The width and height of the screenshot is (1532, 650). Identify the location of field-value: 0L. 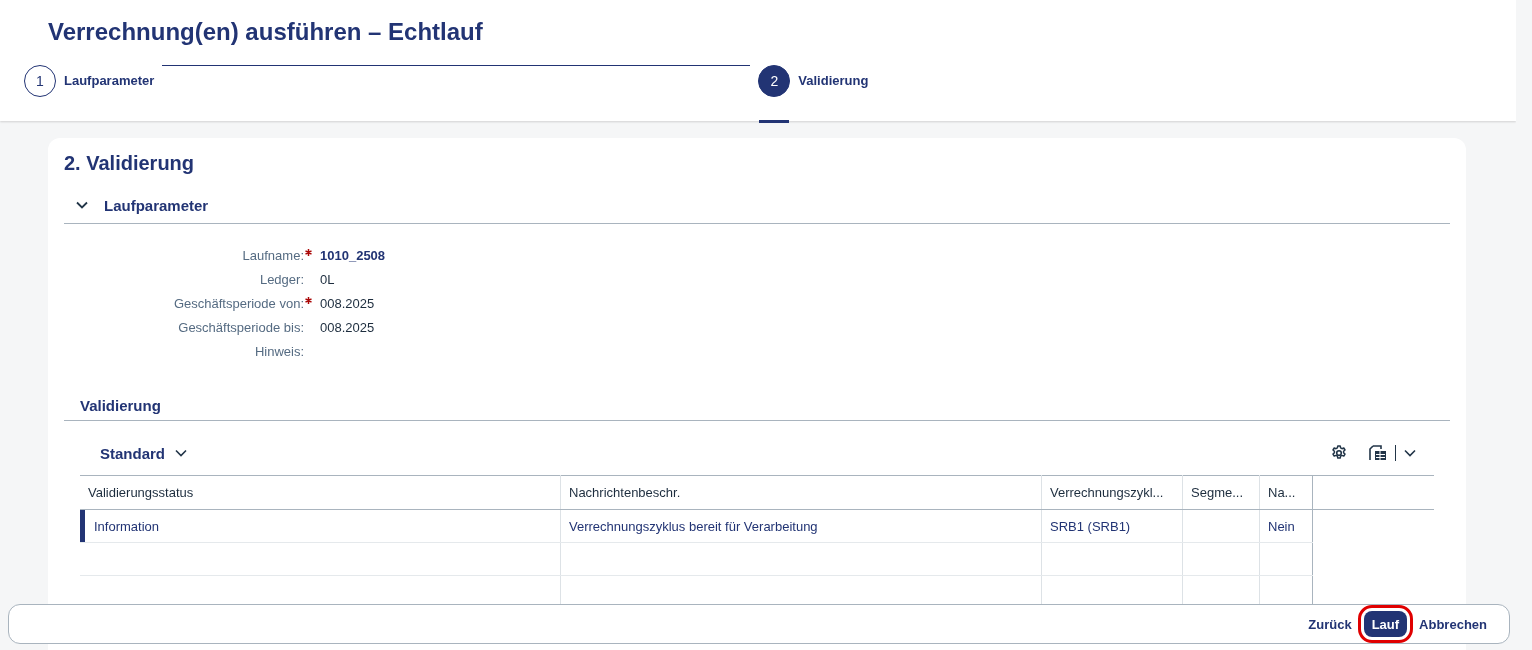
(327, 279).